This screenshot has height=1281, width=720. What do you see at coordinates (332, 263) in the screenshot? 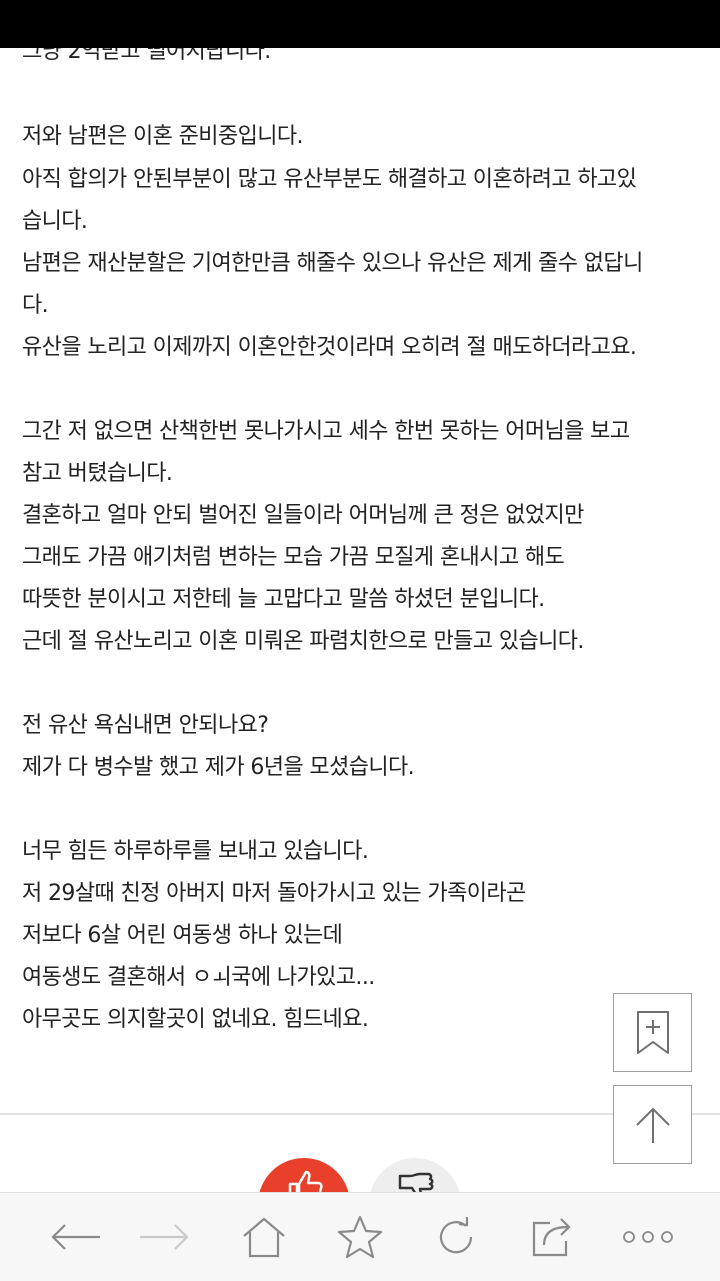
I see `article-line: 남편은 재산분할은 기여한만큼 해줄수 있으나 유산은 제게 줄수 없답니` at bounding box center [332, 263].